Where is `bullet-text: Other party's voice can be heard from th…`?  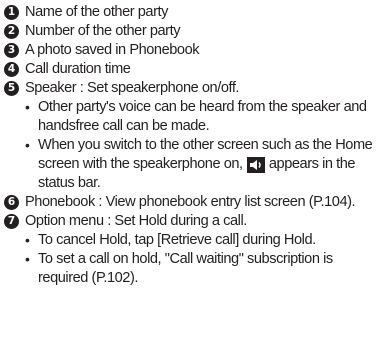 bullet-text: Other party's voice can be heard from th… is located at coordinates (202, 116).